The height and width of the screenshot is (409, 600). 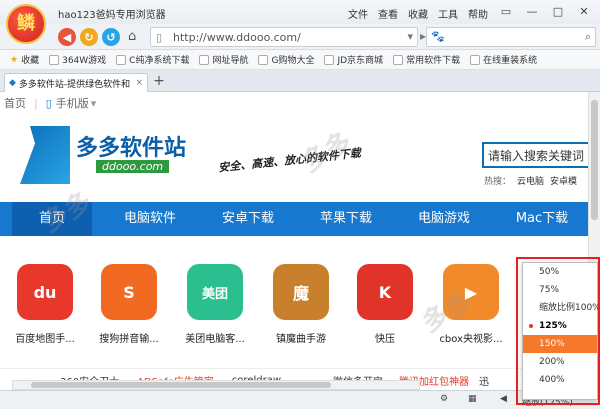 I want to click on app-item: K 快压, so click(x=385, y=304).